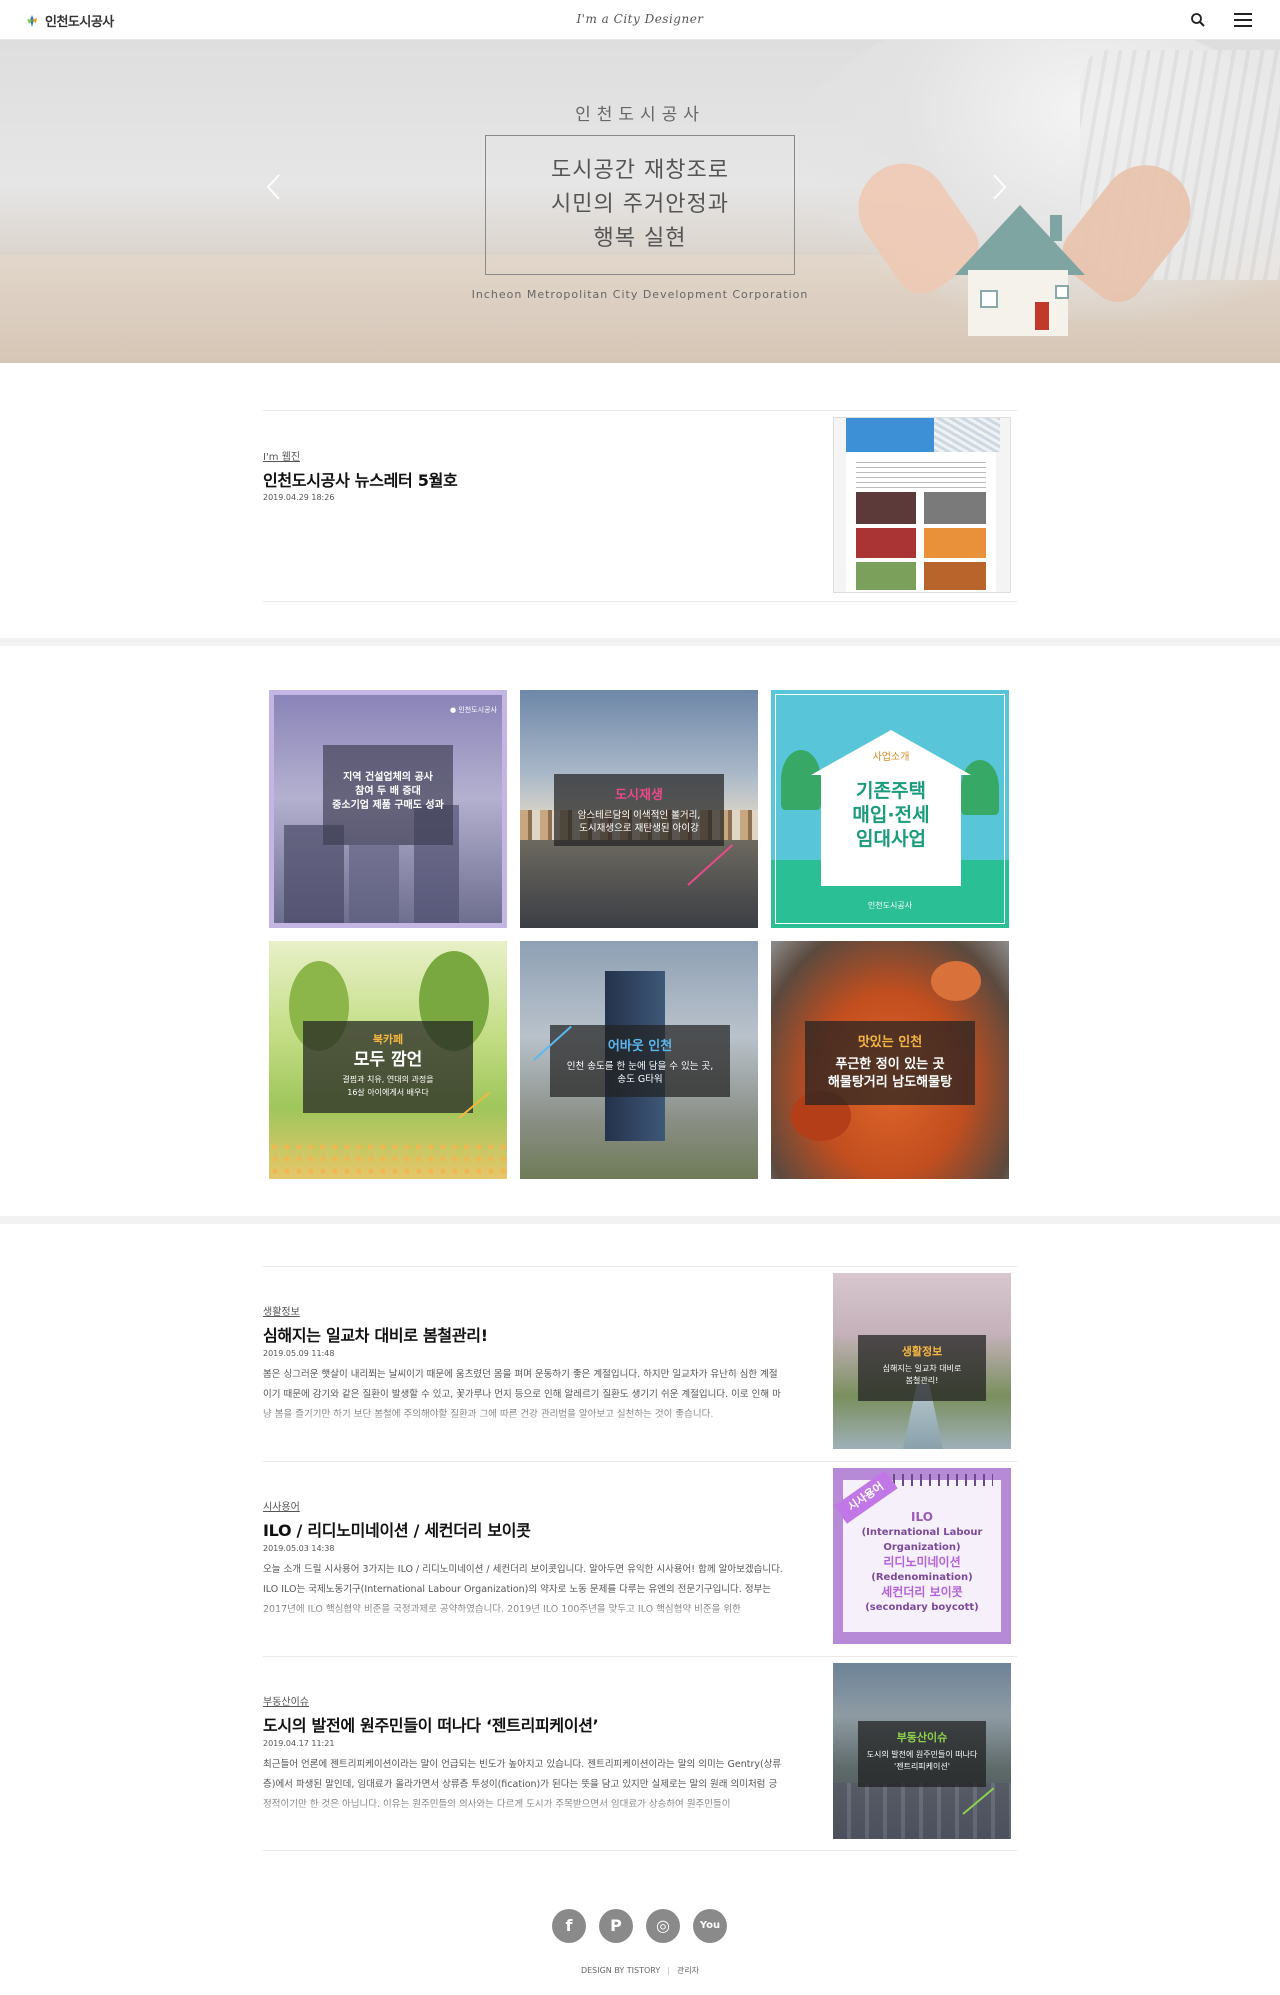  Describe the element at coordinates (1042, 316) in the screenshot. I see `hero-house-door` at that location.